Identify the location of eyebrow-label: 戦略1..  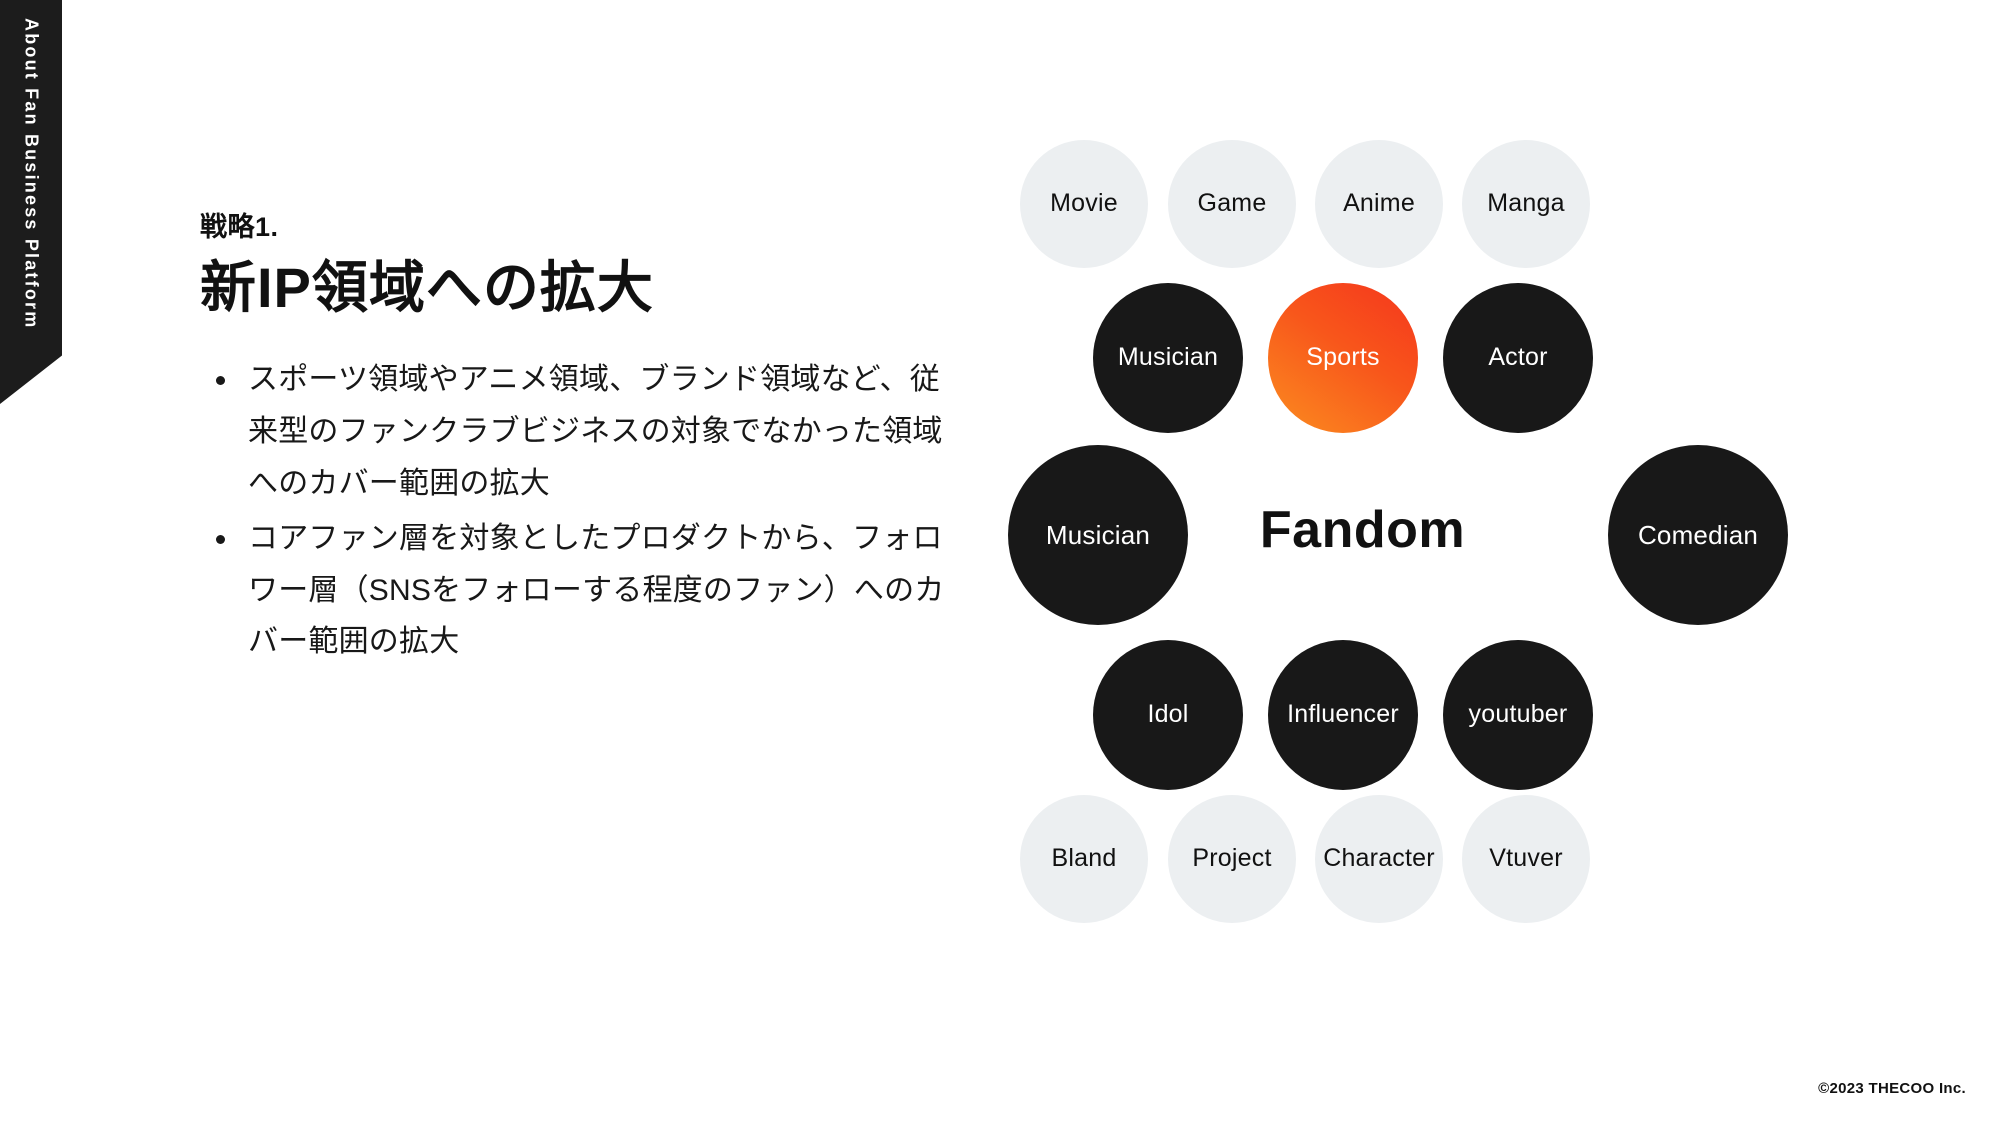
(239, 227).